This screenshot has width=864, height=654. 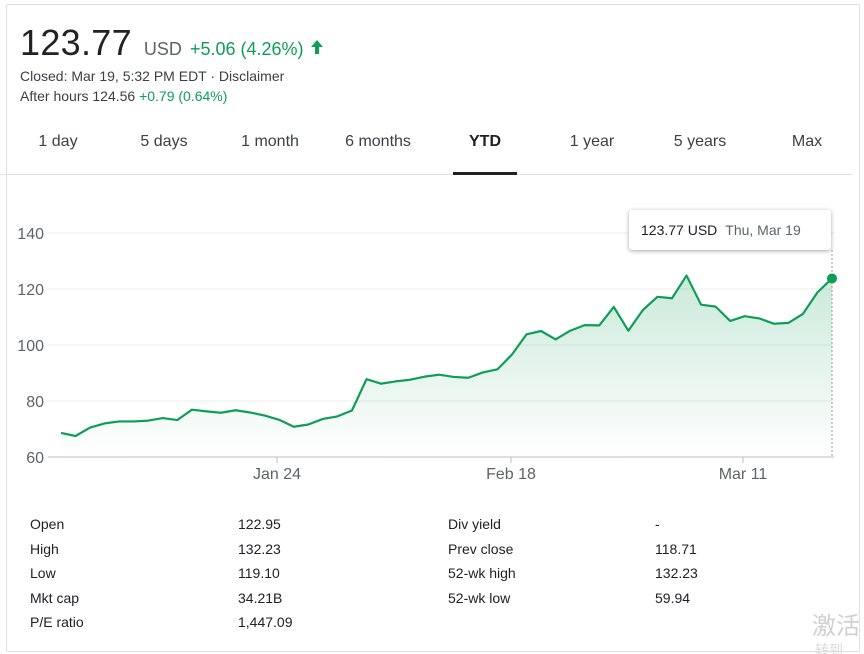 I want to click on y-tick-label: 100, so click(x=30, y=346).